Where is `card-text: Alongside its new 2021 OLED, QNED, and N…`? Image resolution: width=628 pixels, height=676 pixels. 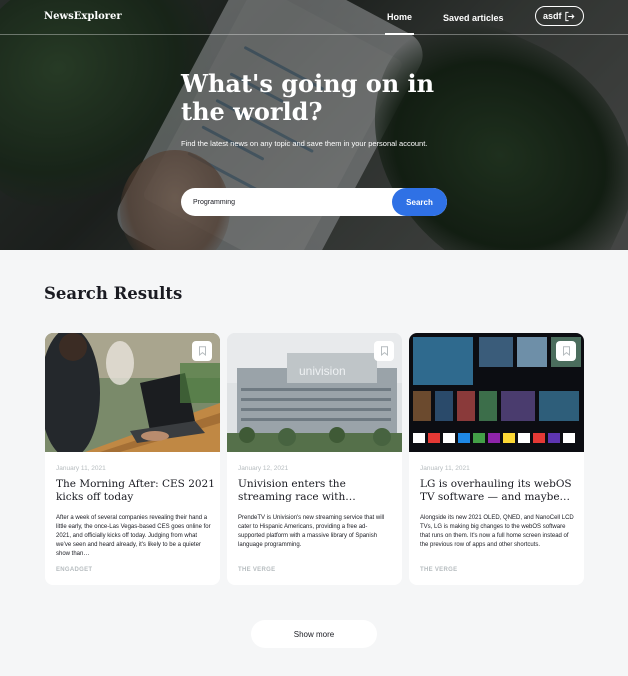 card-text: Alongside its new 2021 OLED, QNED, and N… is located at coordinates (497, 531).